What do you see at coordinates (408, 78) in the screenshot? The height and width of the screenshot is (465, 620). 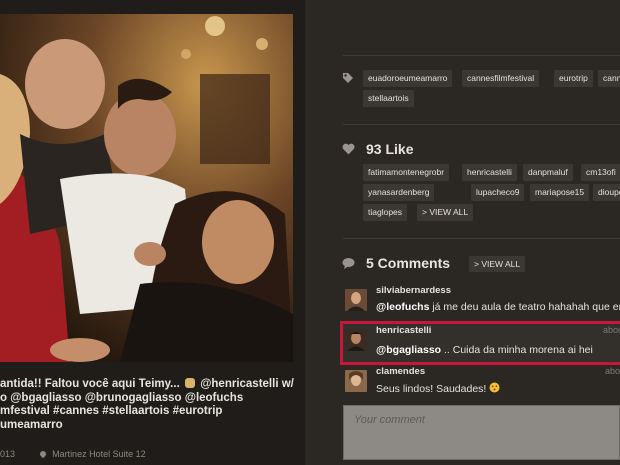 I see `tag-chip: euadoroeumeamarro` at bounding box center [408, 78].